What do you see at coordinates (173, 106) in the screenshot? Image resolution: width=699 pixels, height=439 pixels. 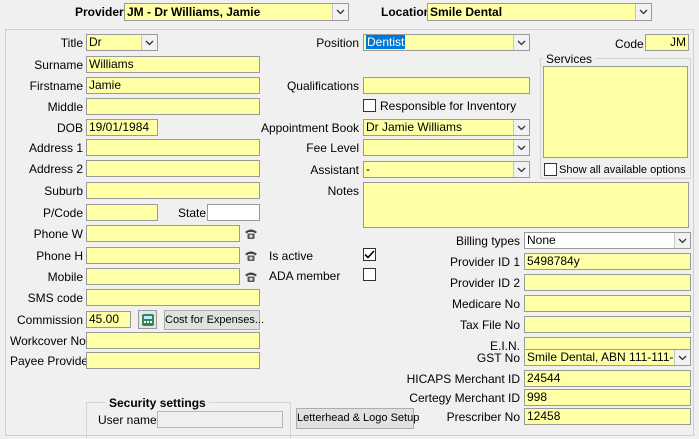 I see `middle-field` at bounding box center [173, 106].